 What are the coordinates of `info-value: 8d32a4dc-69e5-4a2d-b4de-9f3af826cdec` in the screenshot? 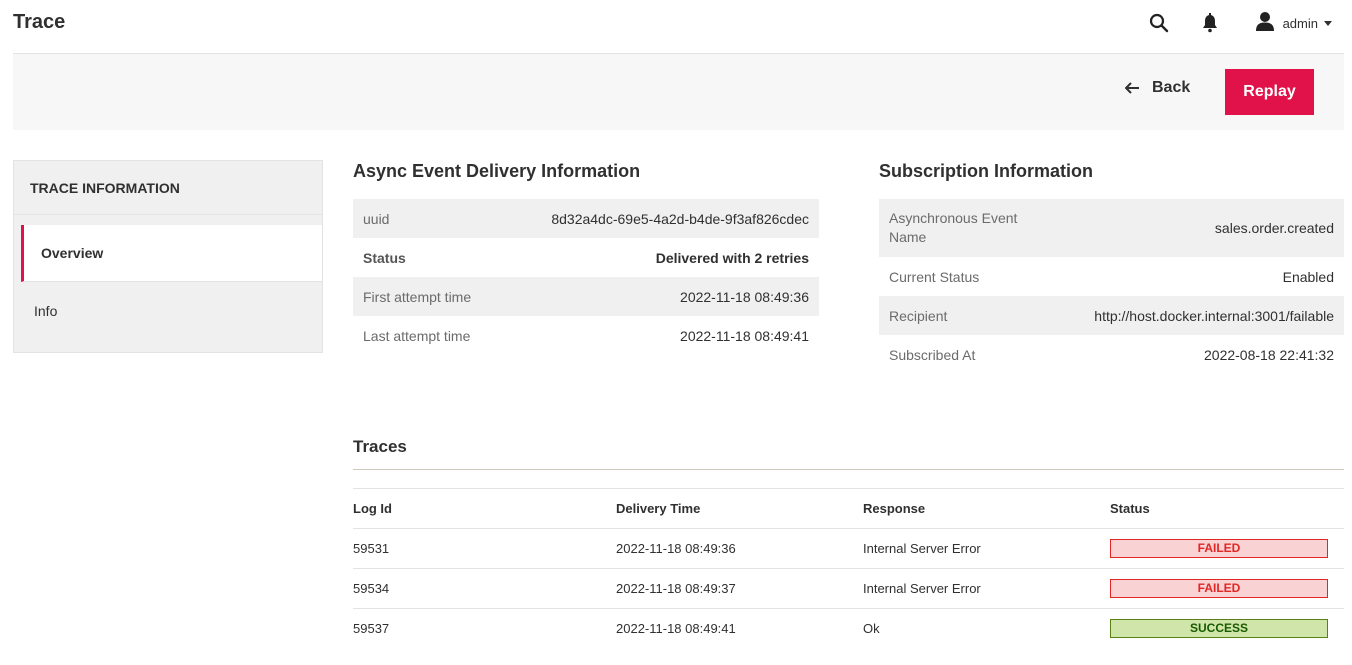 It's located at (680, 218).